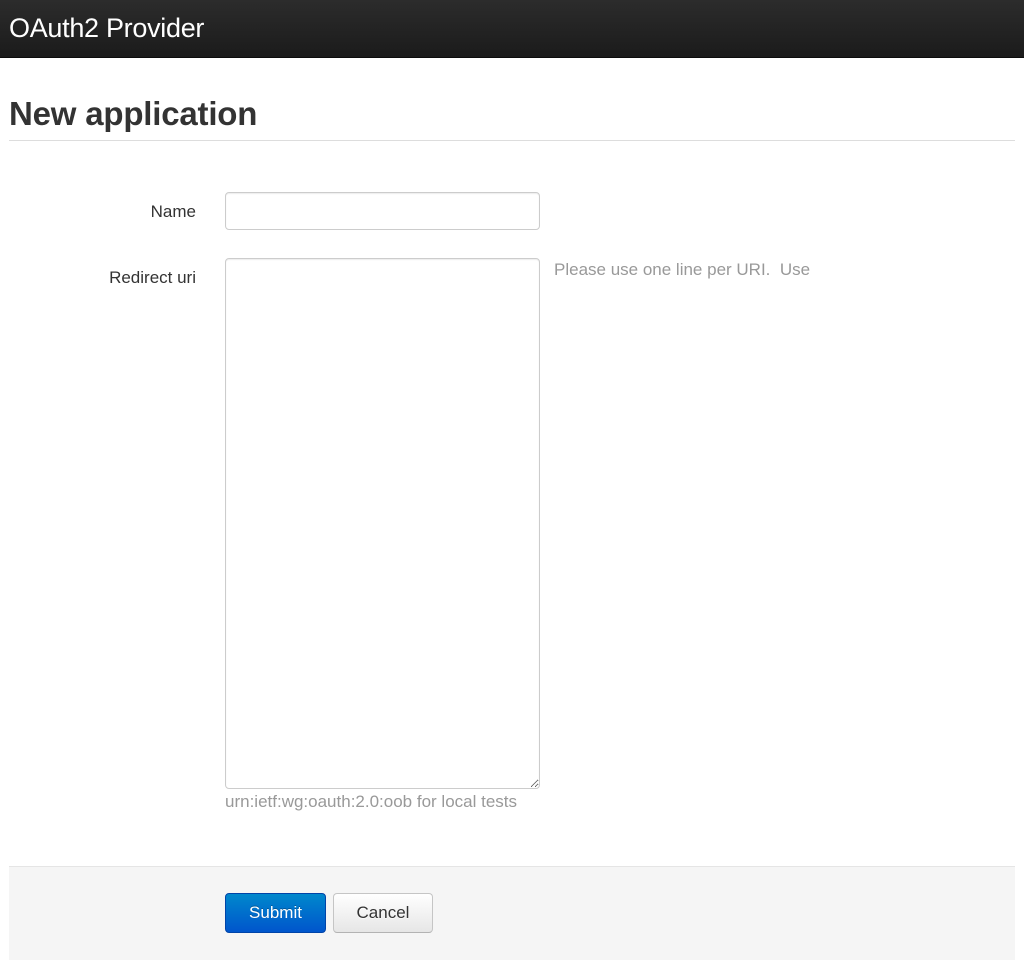  What do you see at coordinates (106, 28) in the screenshot?
I see `brand-link: OAuth2 Provider` at bounding box center [106, 28].